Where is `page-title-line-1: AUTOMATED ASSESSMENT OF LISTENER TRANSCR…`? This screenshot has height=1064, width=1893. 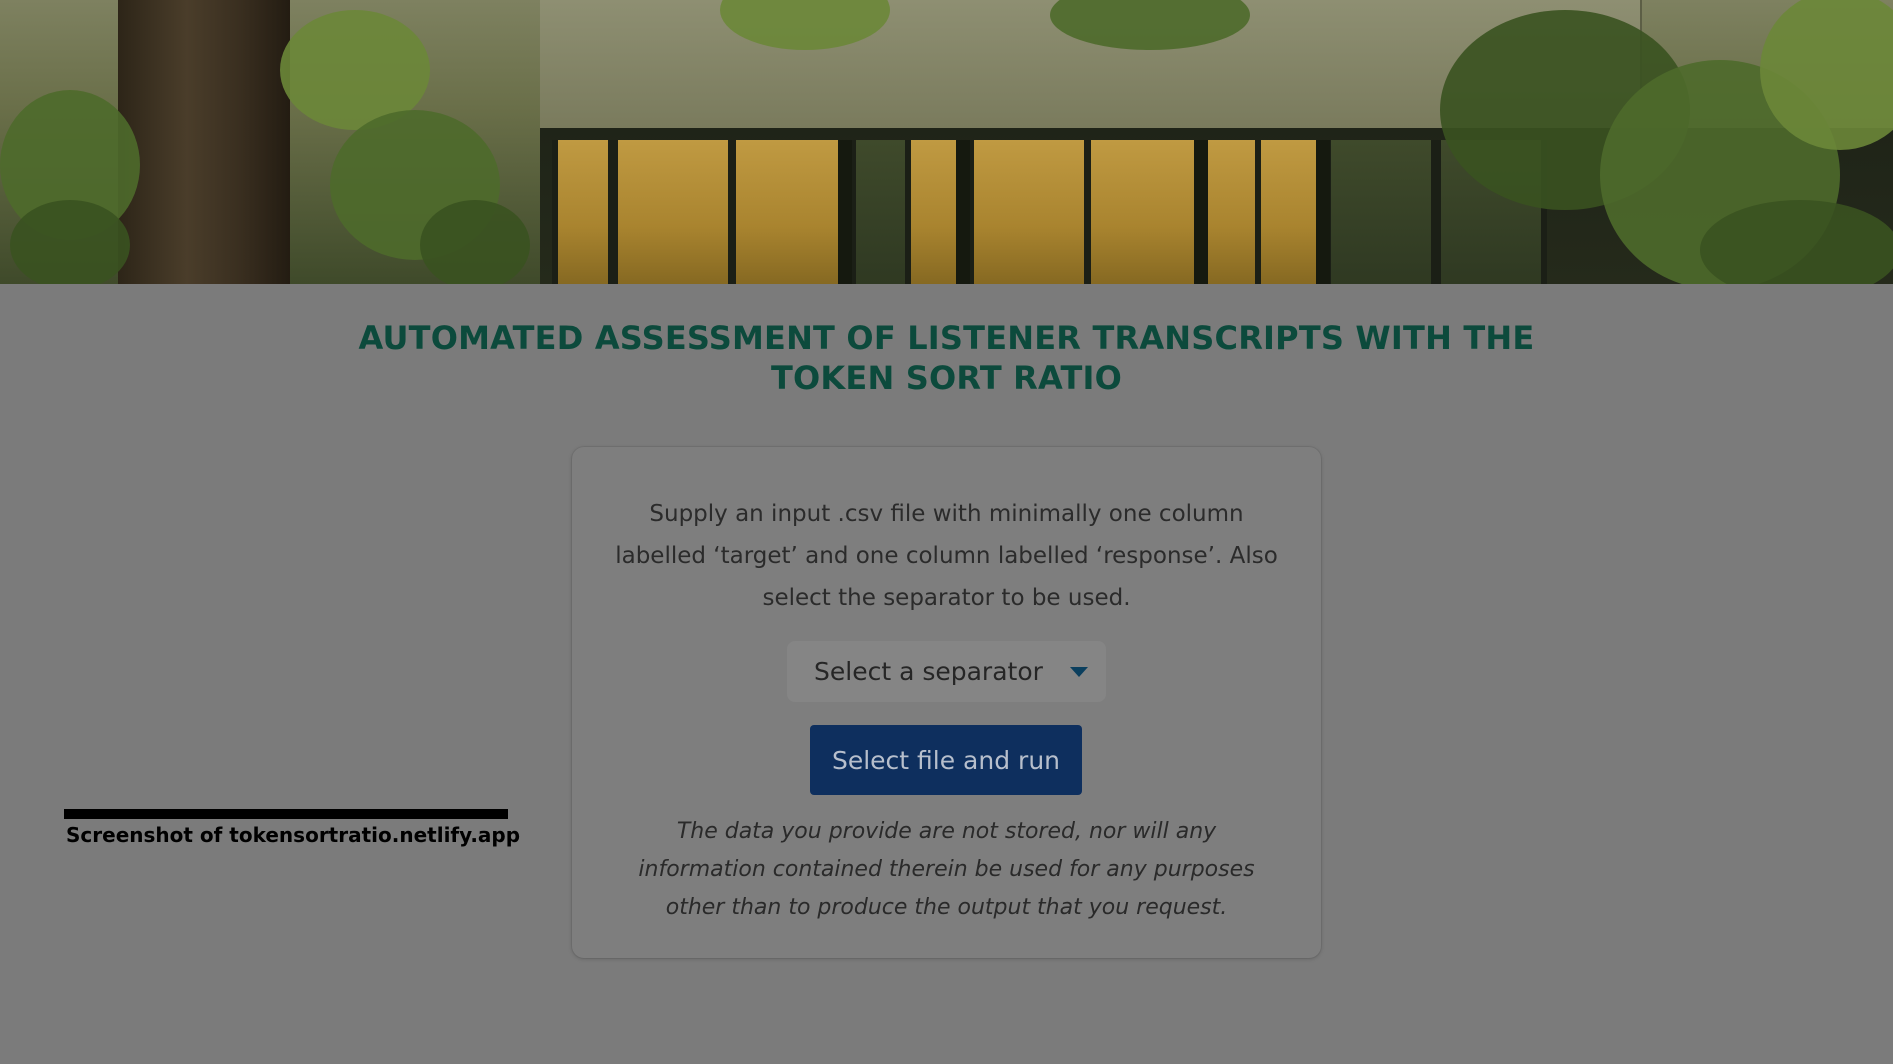
page-title-line-1: AUTOMATED ASSESSMENT OF LISTENER TRANSCR… is located at coordinates (946, 338).